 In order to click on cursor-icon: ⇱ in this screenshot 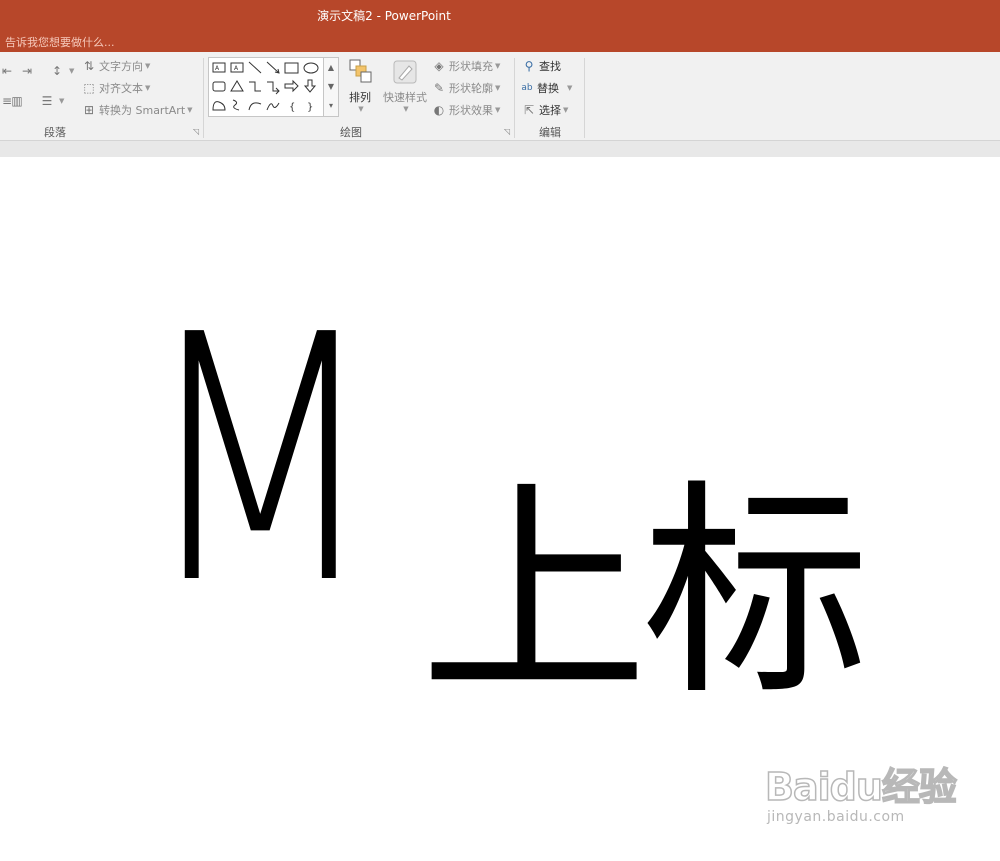, I will do `click(529, 110)`.